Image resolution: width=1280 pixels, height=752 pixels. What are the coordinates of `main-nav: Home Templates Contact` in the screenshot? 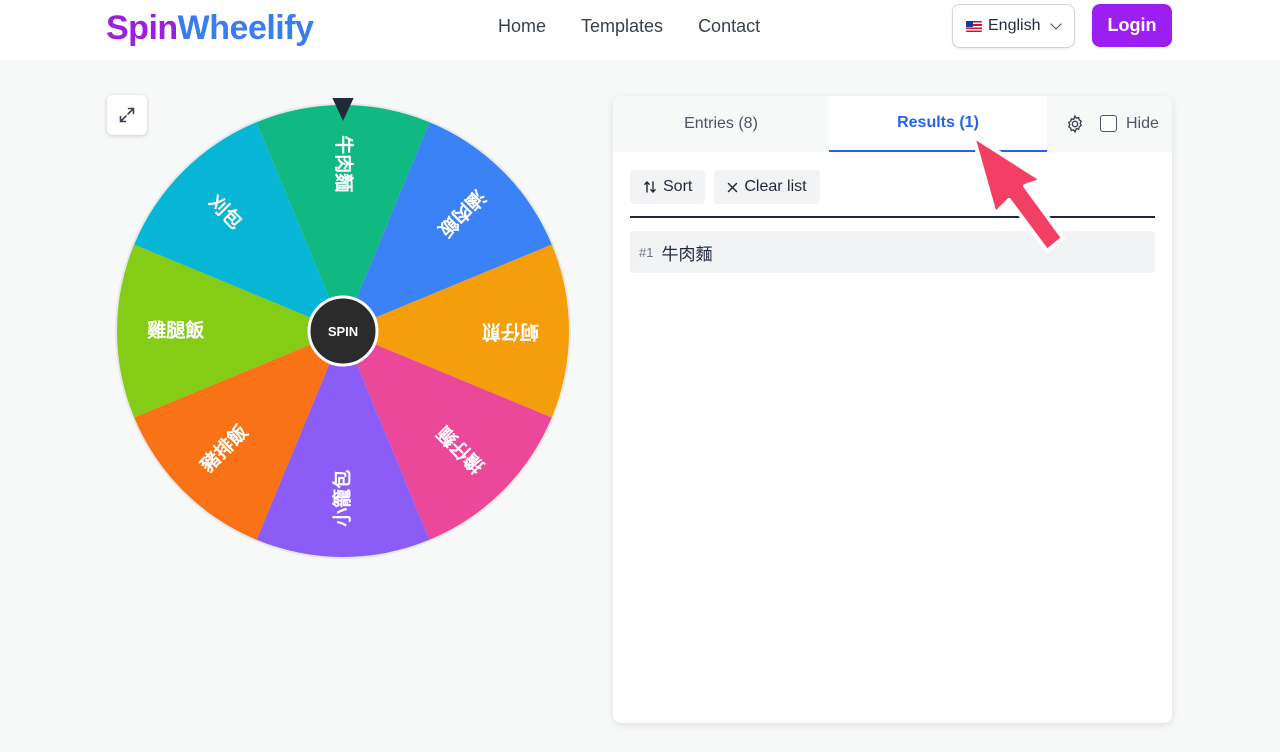 It's located at (629, 26).